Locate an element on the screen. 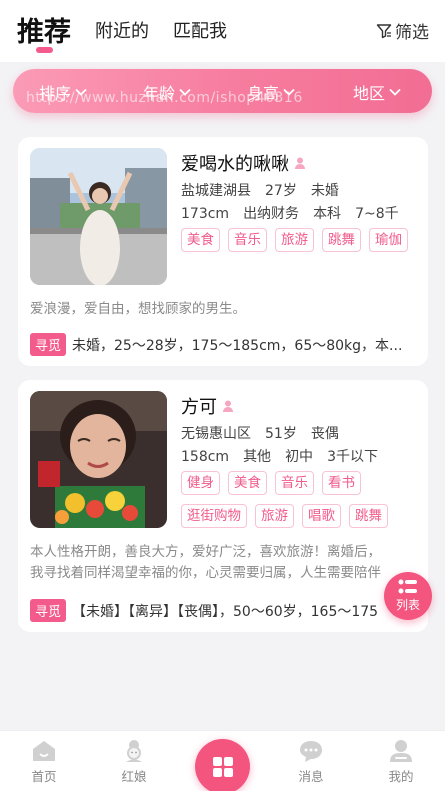  user-icon is located at coordinates (401, 751).